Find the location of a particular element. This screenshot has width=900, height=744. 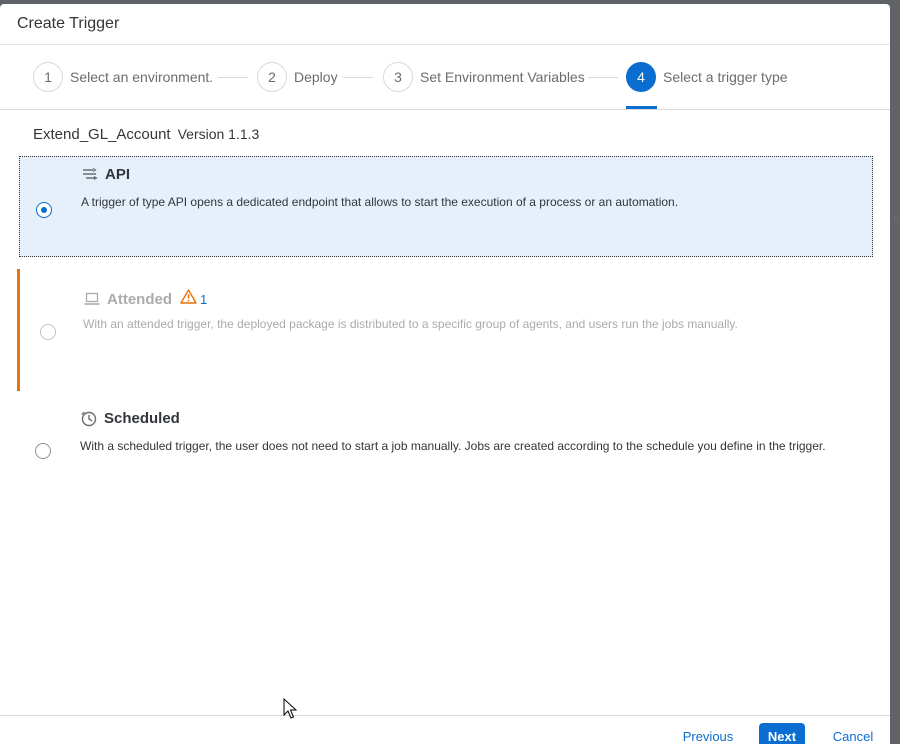

backdrop-partial-text: es is located at coordinates (896, 217).